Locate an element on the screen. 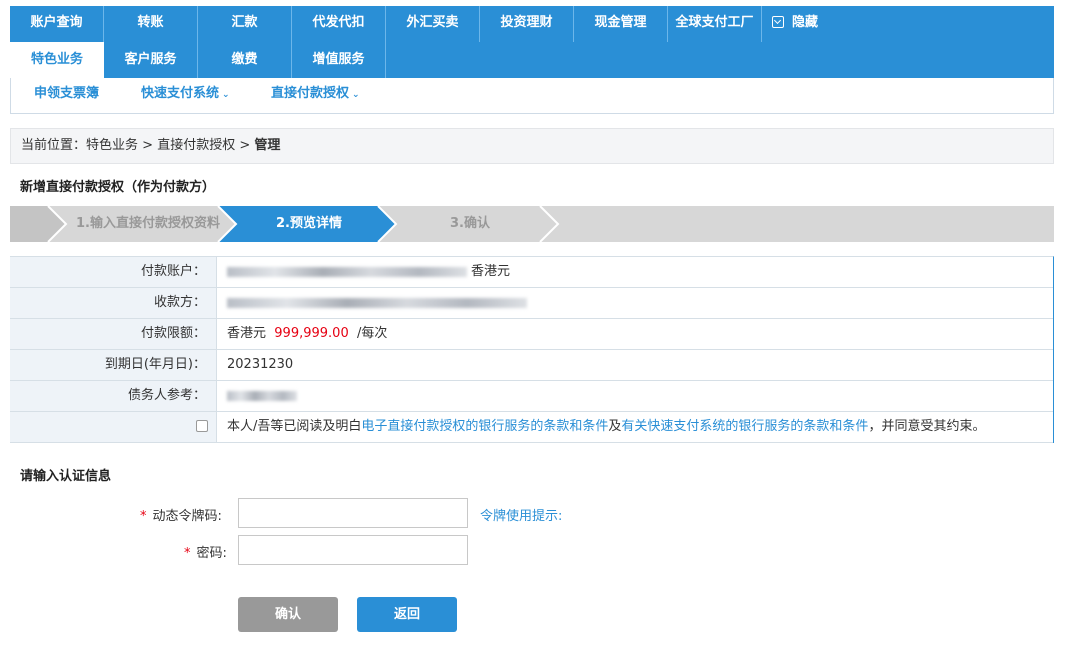 The image size is (1065, 660). expiry-value: 20231230 is located at coordinates (254, 365).